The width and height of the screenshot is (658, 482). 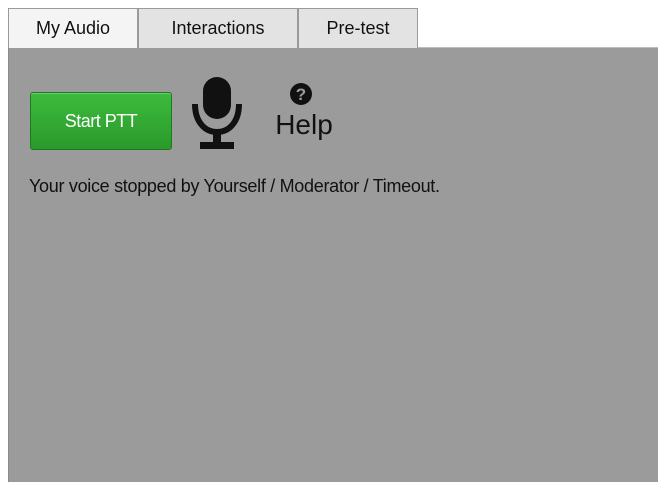 What do you see at coordinates (304, 124) in the screenshot?
I see `help-label: Help` at bounding box center [304, 124].